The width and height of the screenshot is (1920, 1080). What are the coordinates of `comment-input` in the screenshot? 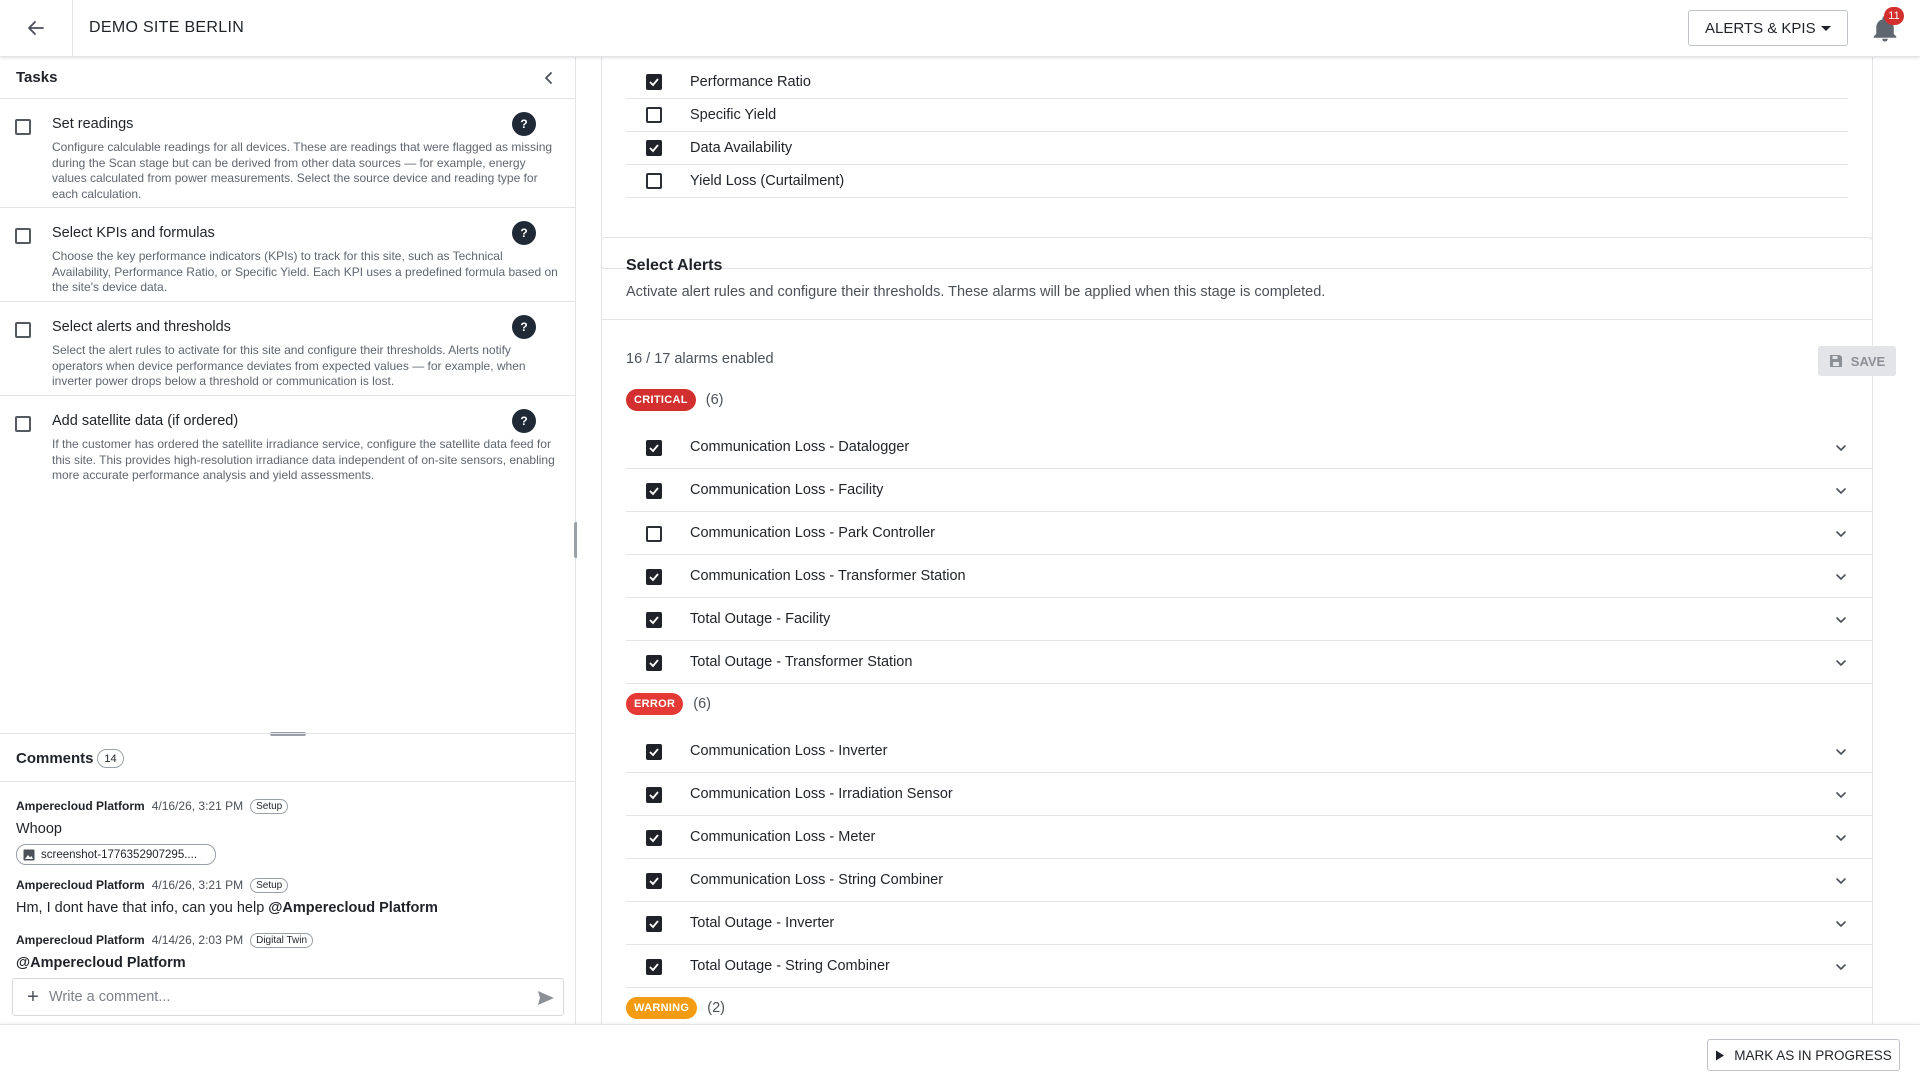 It's located at (279, 997).